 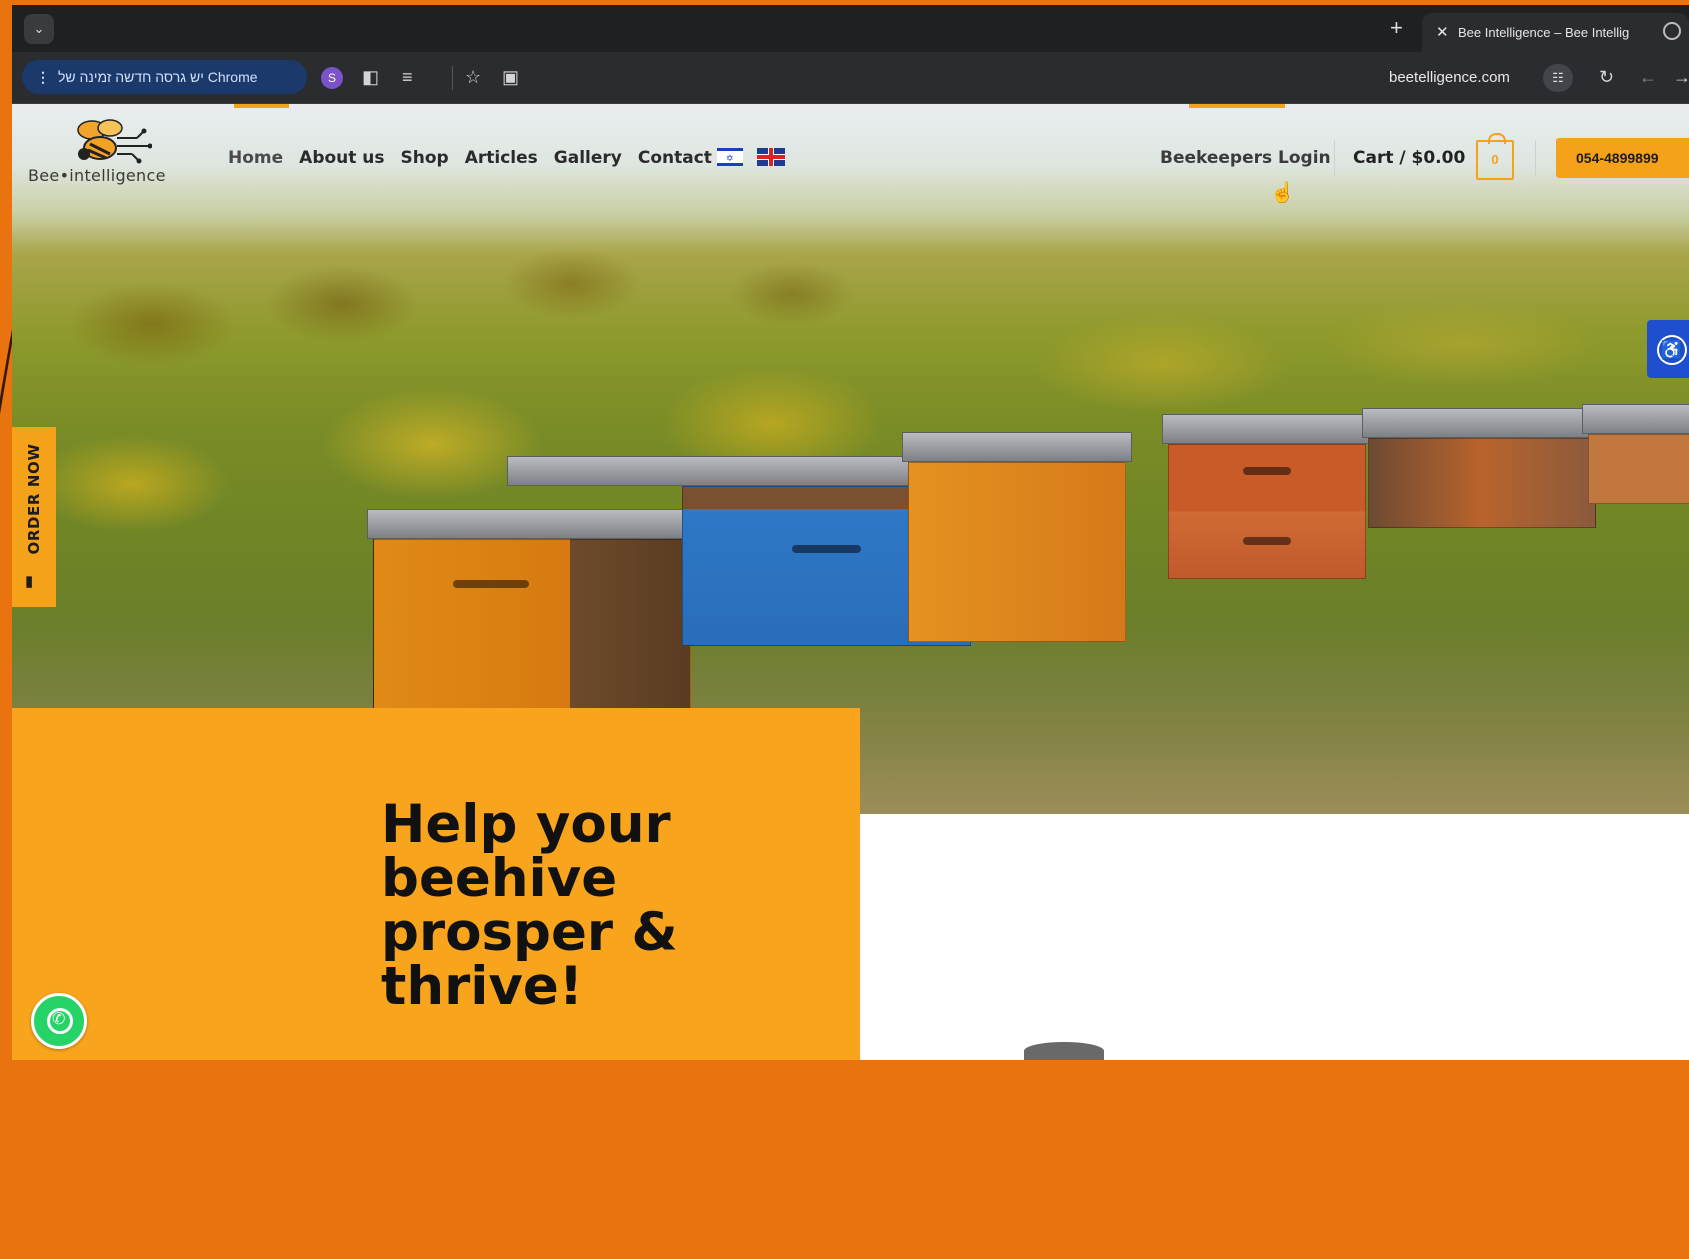 I want to click on english-flag-icon, so click(x=771, y=157).